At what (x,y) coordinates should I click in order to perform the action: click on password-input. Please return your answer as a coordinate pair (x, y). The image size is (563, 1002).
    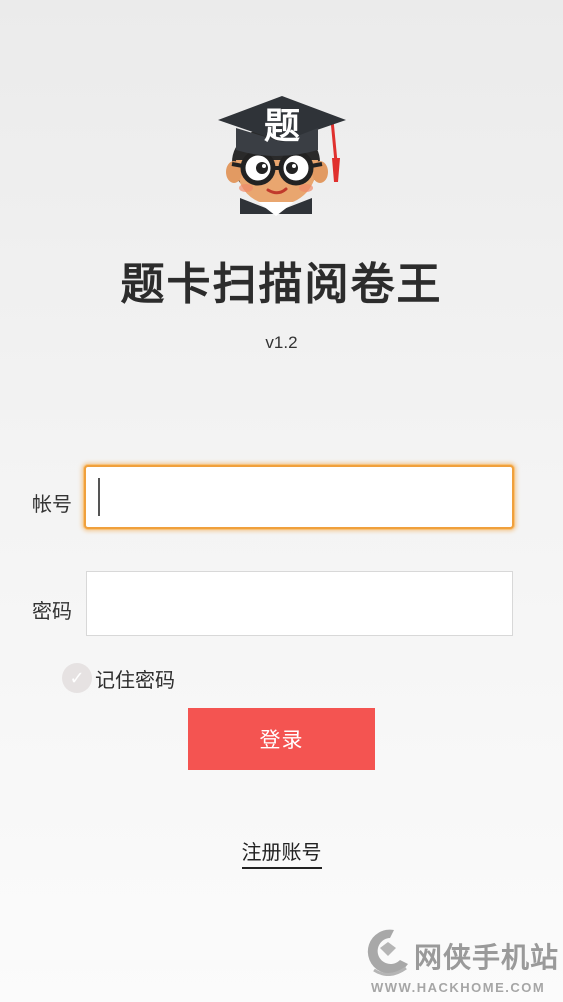
    Looking at the image, I should click on (299, 603).